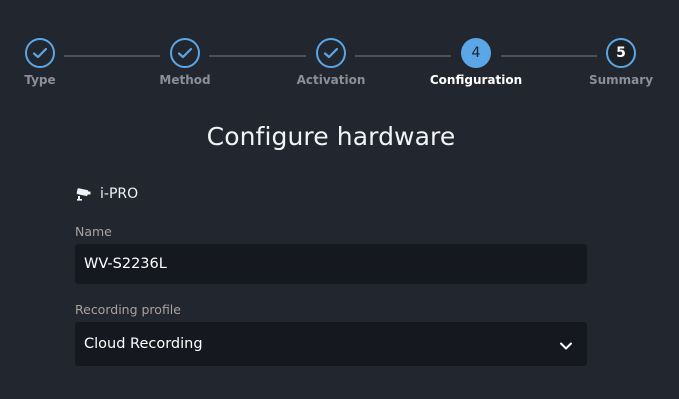 Image resolution: width=679 pixels, height=399 pixels. I want to click on step-label: Type, so click(40, 80).